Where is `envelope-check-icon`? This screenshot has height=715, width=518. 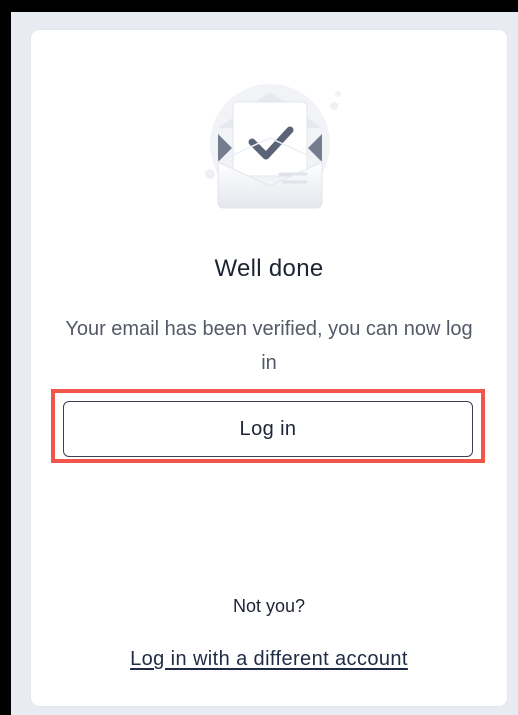
envelope-check-icon is located at coordinates (273, 146).